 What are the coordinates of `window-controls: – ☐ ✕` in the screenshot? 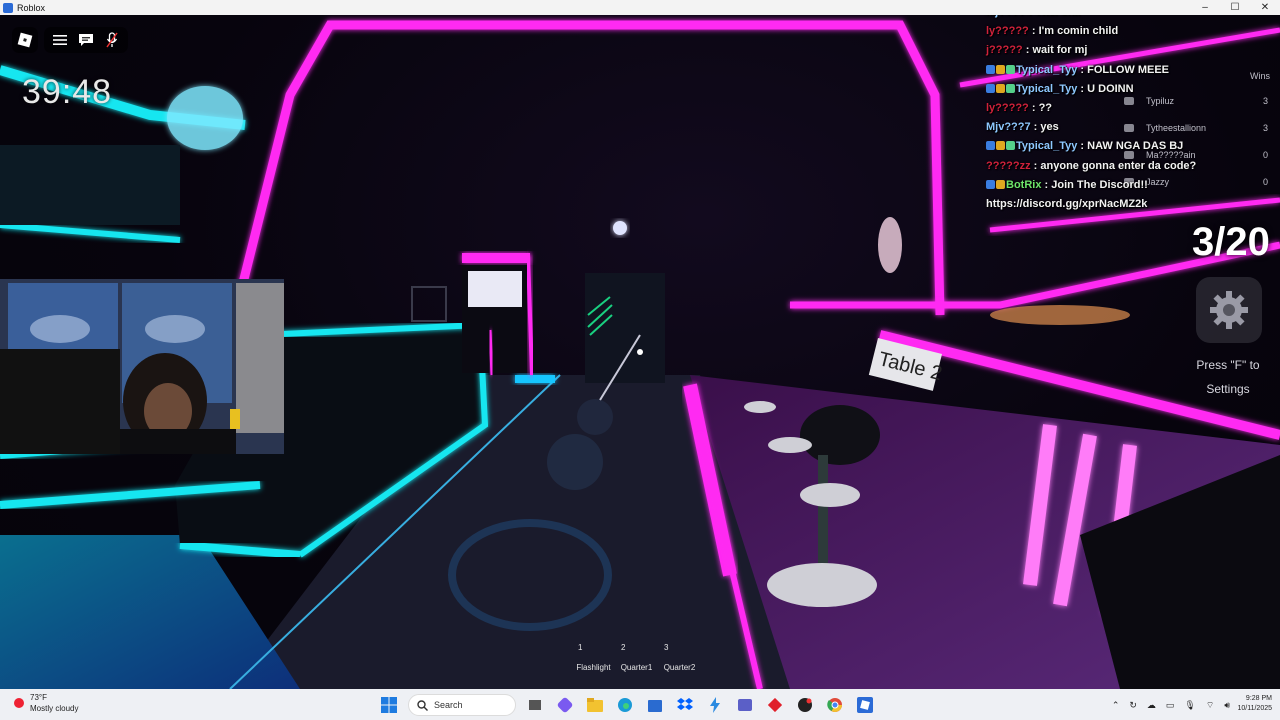 It's located at (1235, 7).